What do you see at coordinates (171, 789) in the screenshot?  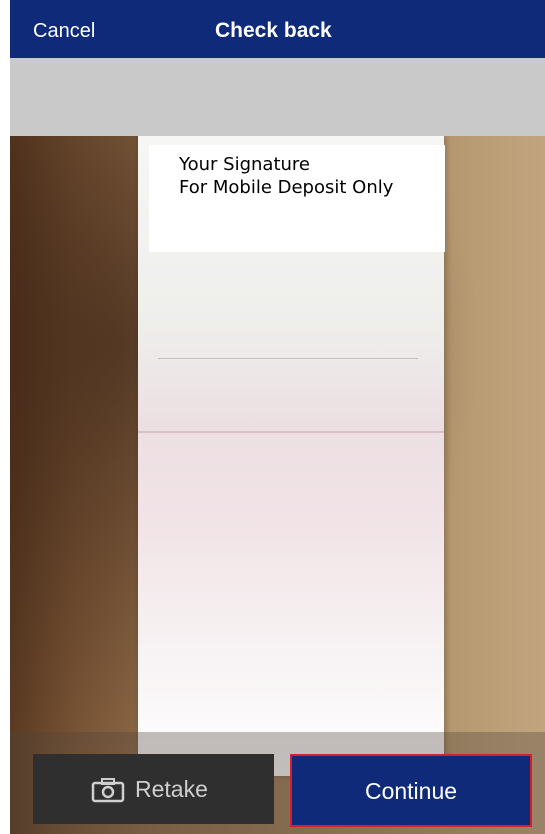 I see `retake-label: Retake` at bounding box center [171, 789].